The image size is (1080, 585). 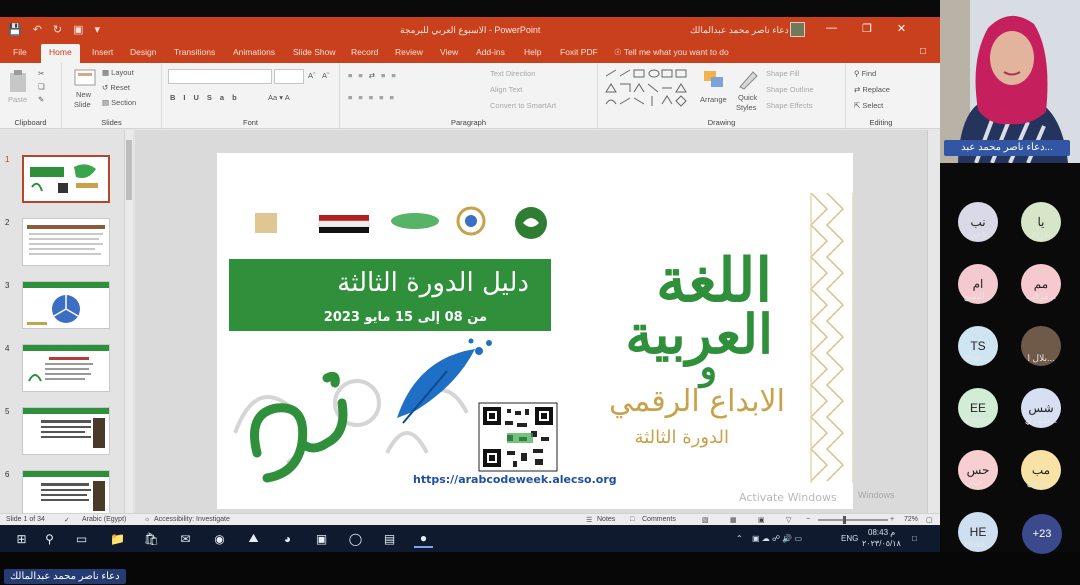 I want to click on account-name: دعاء ناصر محمد عبدالمالك, so click(x=739, y=30).